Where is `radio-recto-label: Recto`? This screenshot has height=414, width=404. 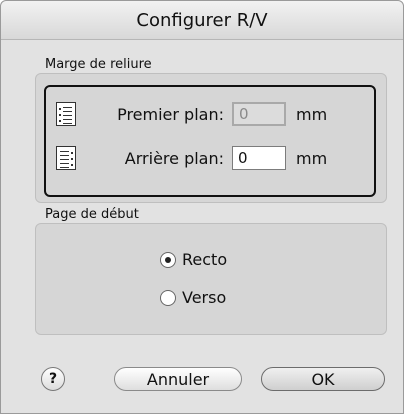
radio-recto-label: Recto is located at coordinates (205, 259).